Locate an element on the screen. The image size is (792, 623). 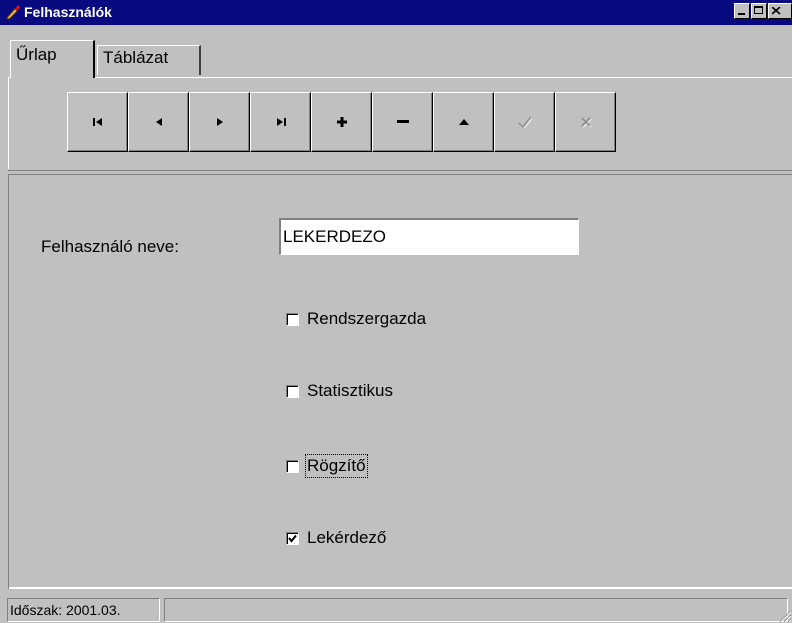
checkbox-label: Lekérdező is located at coordinates (347, 537).